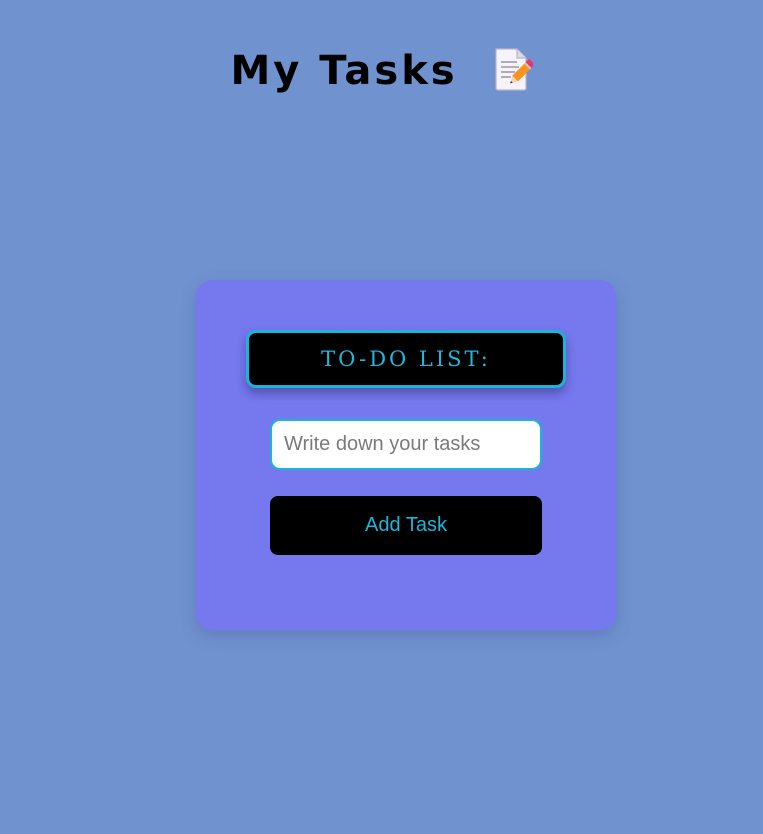 The height and width of the screenshot is (834, 763). I want to click on add-task-button: Add Task, so click(406, 525).